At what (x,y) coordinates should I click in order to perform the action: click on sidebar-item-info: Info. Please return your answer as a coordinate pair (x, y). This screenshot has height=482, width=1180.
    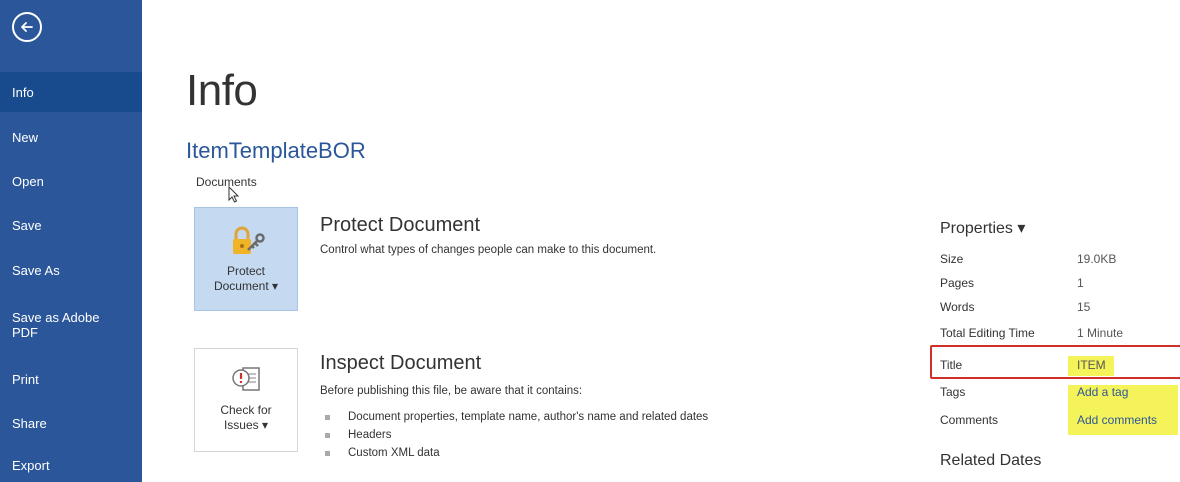
    Looking at the image, I should click on (71, 92).